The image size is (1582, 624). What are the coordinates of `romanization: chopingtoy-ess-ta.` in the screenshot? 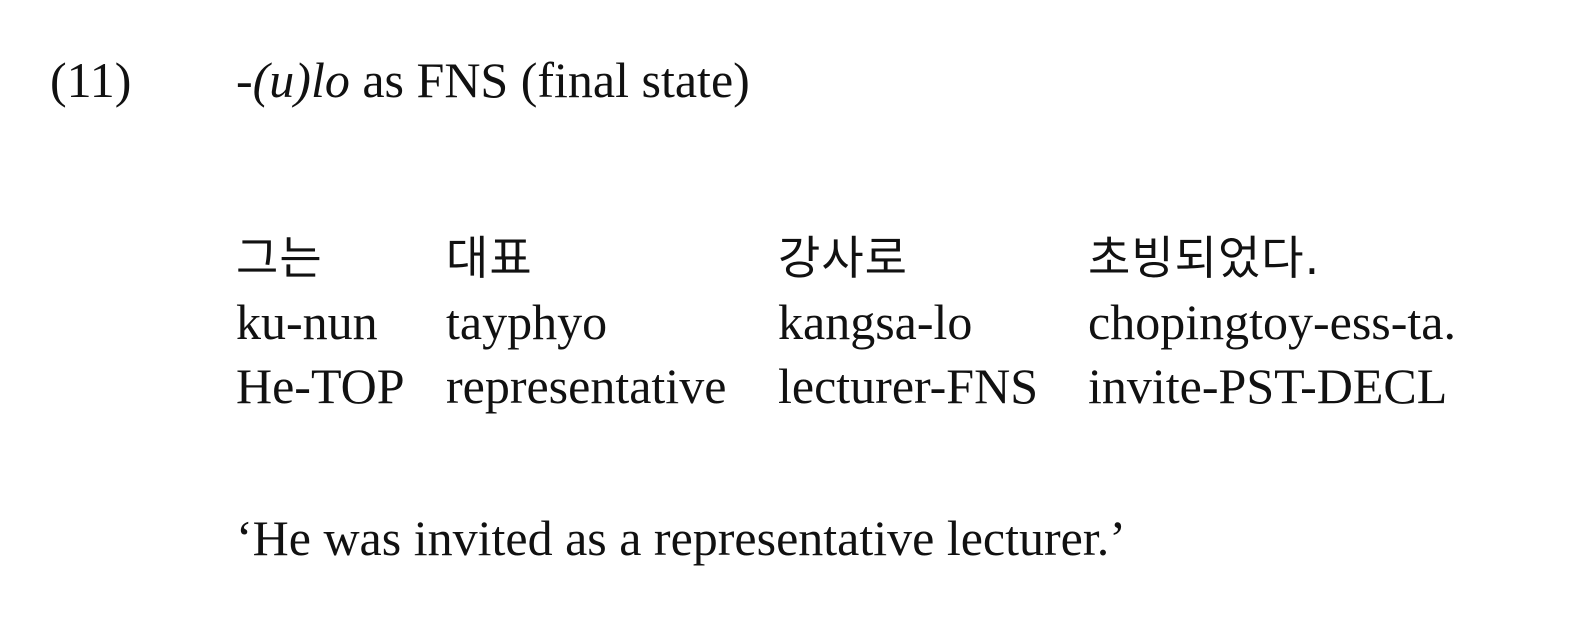 It's located at (1272, 322).